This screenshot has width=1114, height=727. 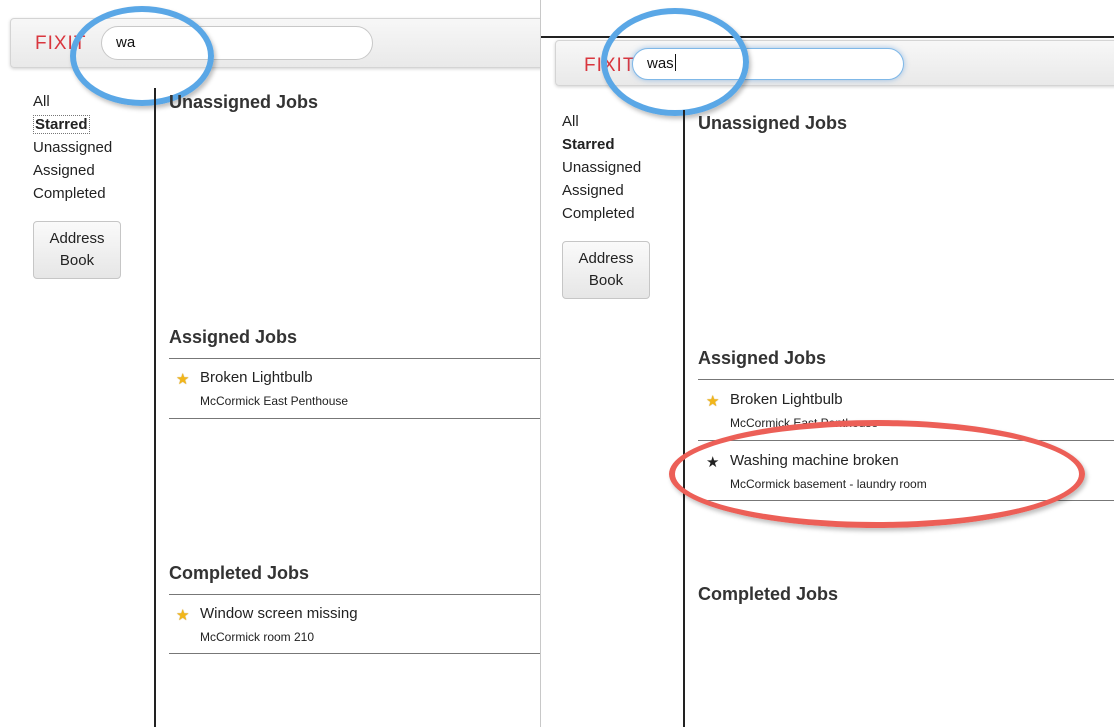 I want to click on text-cursor, so click(x=675, y=62).